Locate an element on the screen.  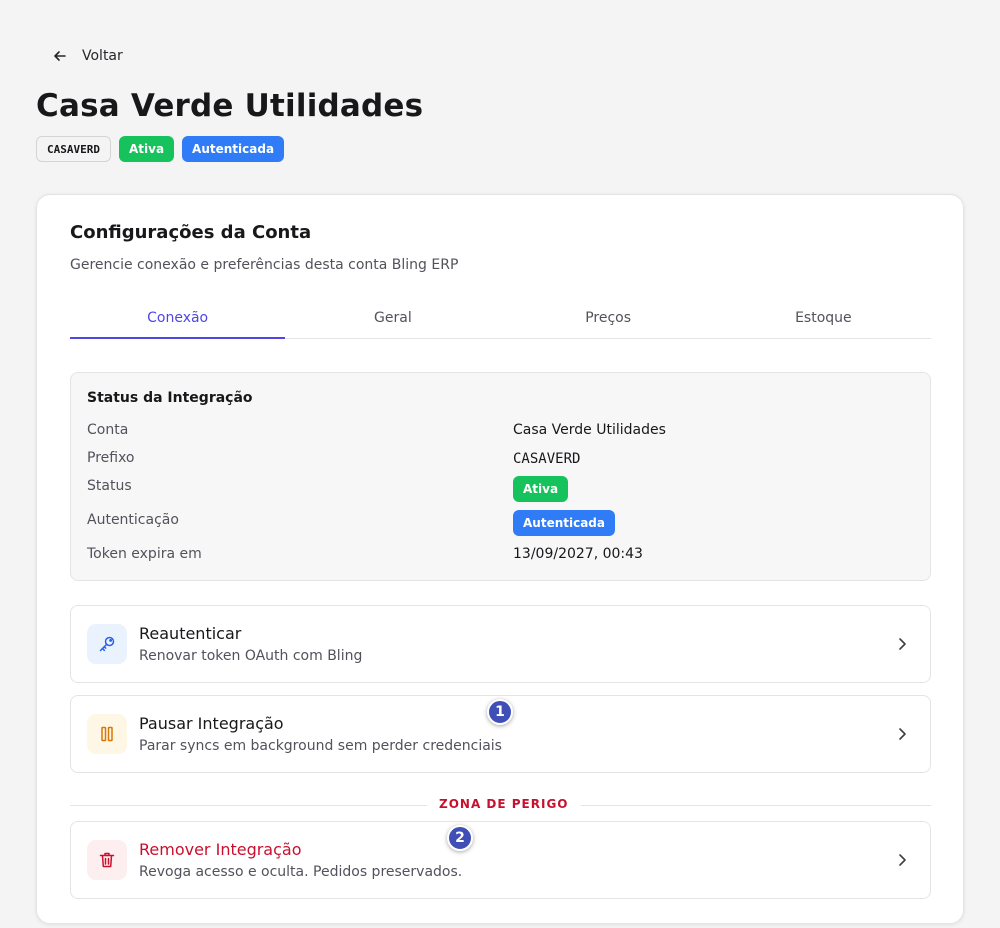
back-label: Voltar is located at coordinates (102, 56).